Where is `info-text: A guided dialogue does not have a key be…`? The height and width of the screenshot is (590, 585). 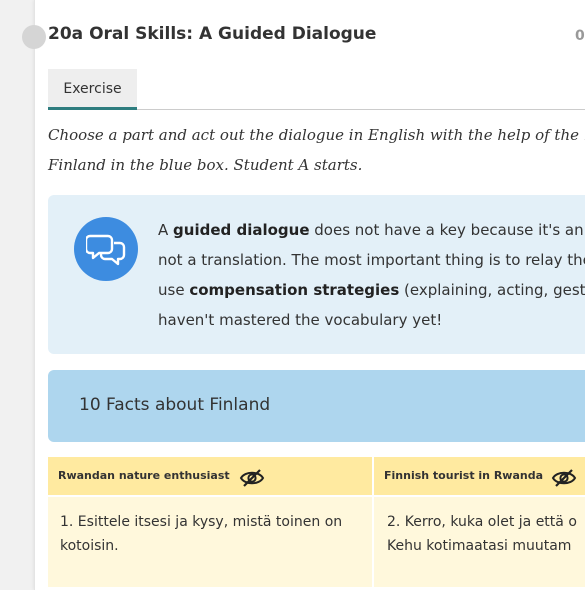
info-text: A guided dialogue does not have a key be… is located at coordinates (371, 275).